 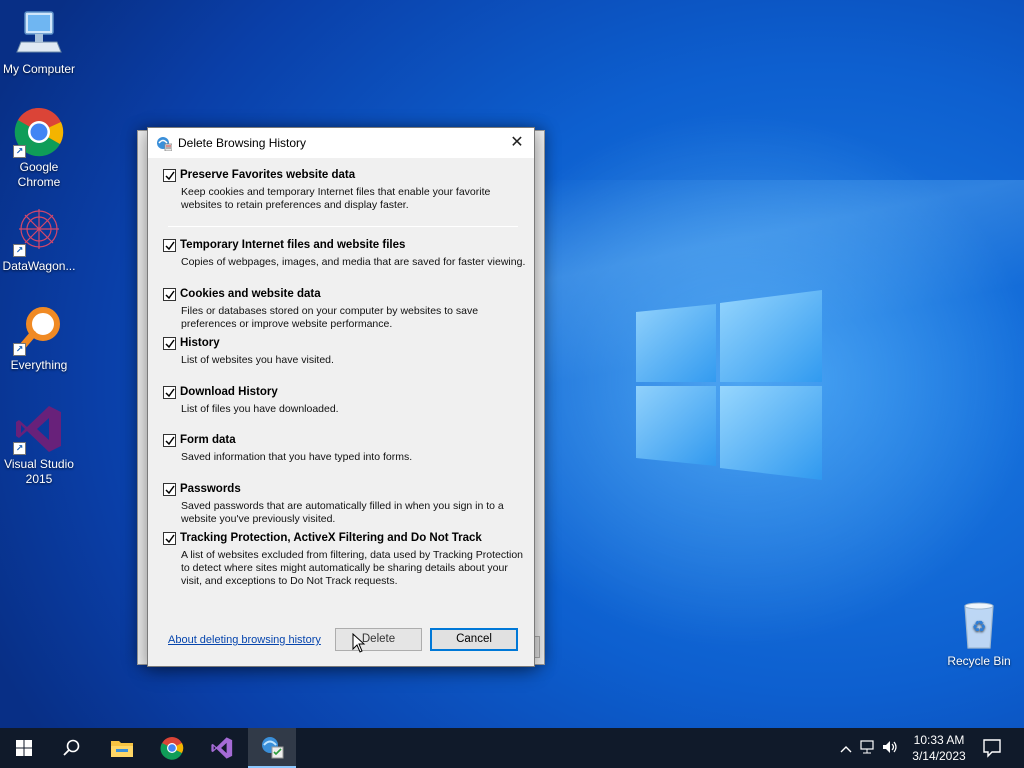 What do you see at coordinates (939, 756) in the screenshot?
I see `clock-date: 3/14/2023` at bounding box center [939, 756].